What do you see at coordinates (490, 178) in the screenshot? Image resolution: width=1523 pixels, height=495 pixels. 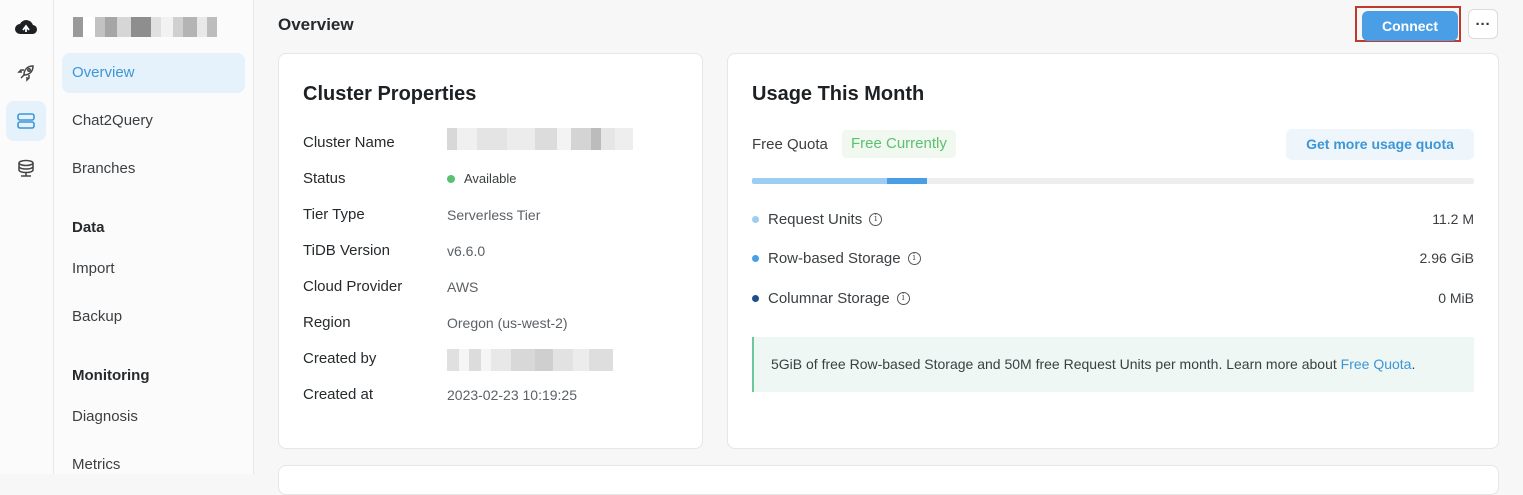 I see `status-text: Available` at bounding box center [490, 178].